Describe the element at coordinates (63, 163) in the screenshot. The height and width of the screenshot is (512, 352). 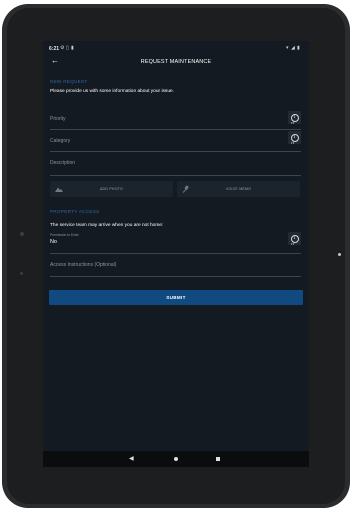
I see `description-placeholder: Description` at that location.